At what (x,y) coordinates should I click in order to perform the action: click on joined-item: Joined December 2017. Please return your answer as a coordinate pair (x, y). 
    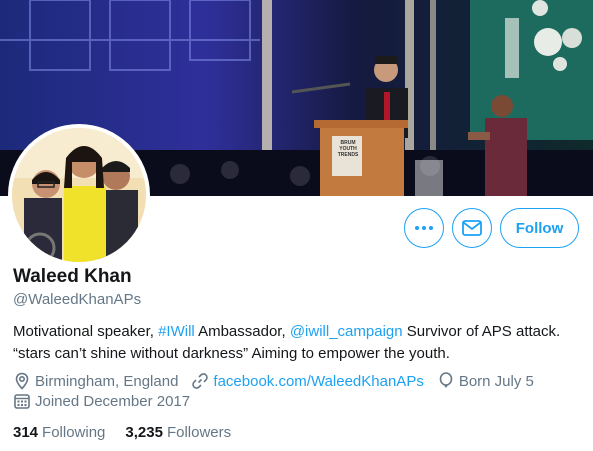
    Looking at the image, I should click on (101, 401).